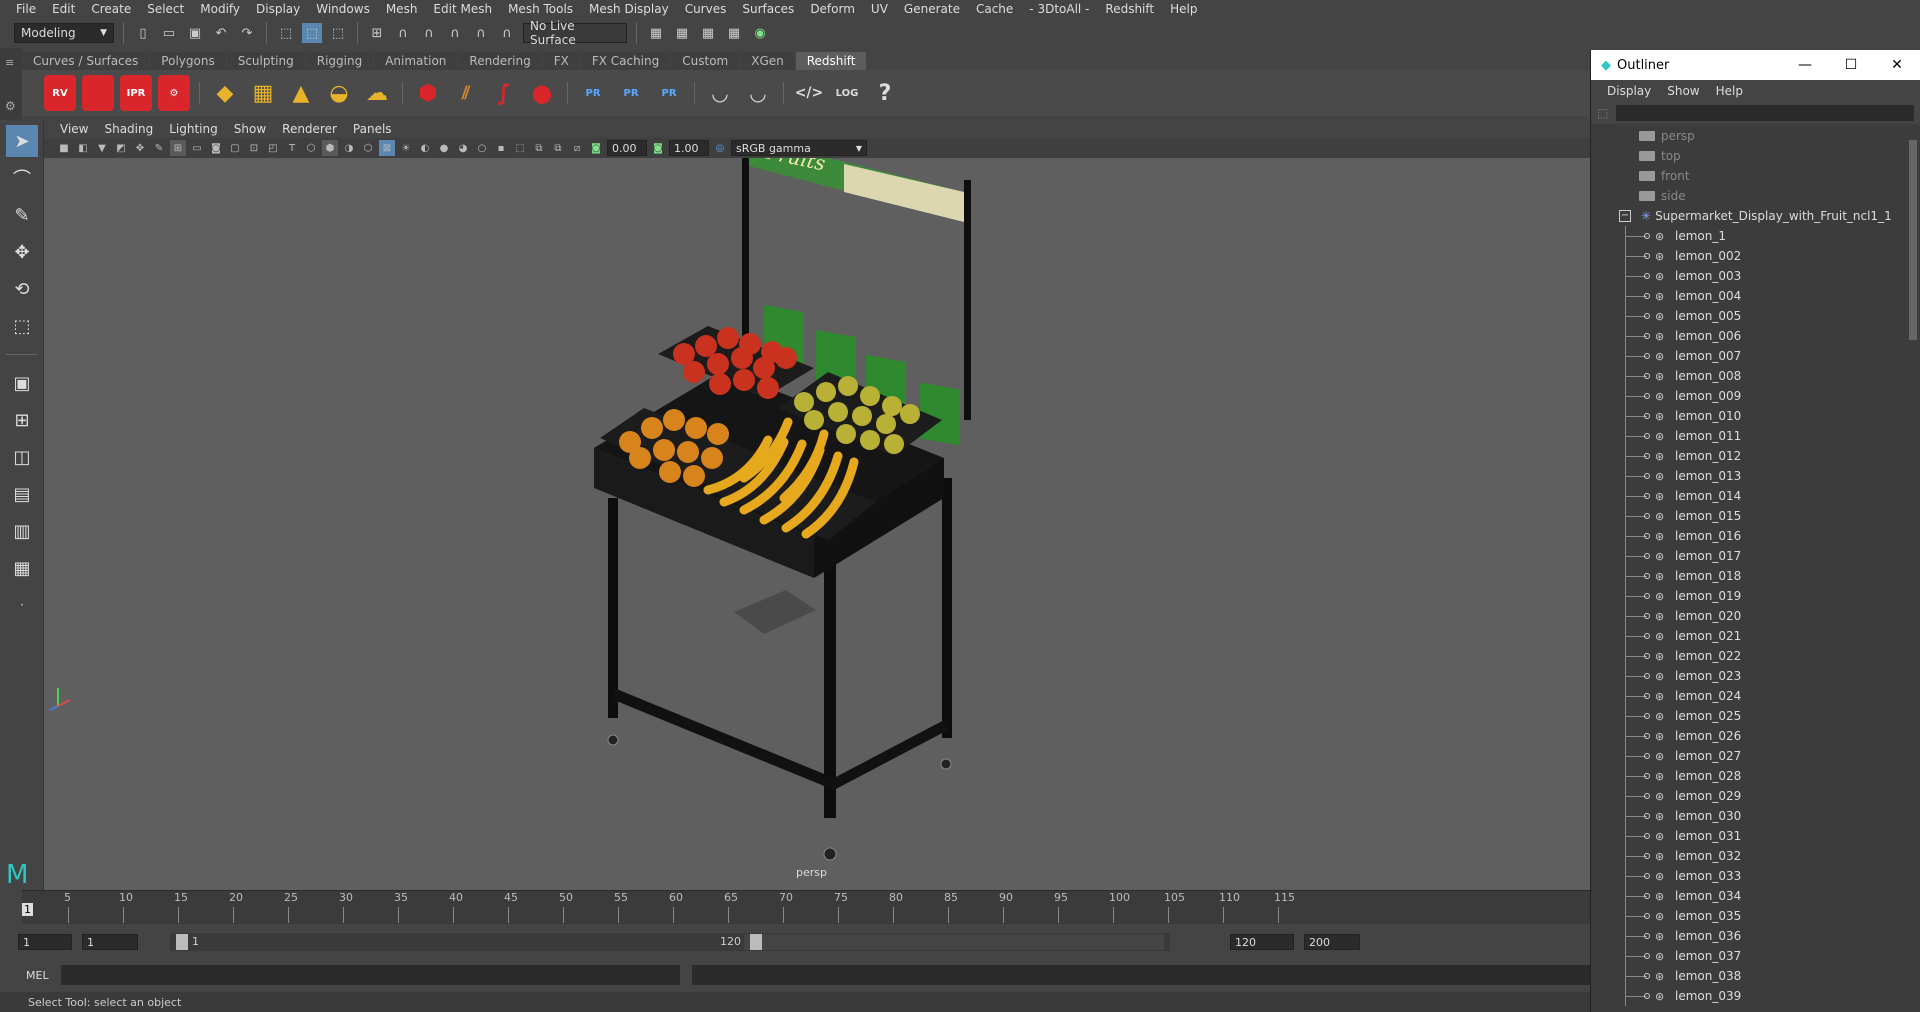 The width and height of the screenshot is (1920, 1012). I want to click on panel-menu-shading: Shading, so click(128, 129).